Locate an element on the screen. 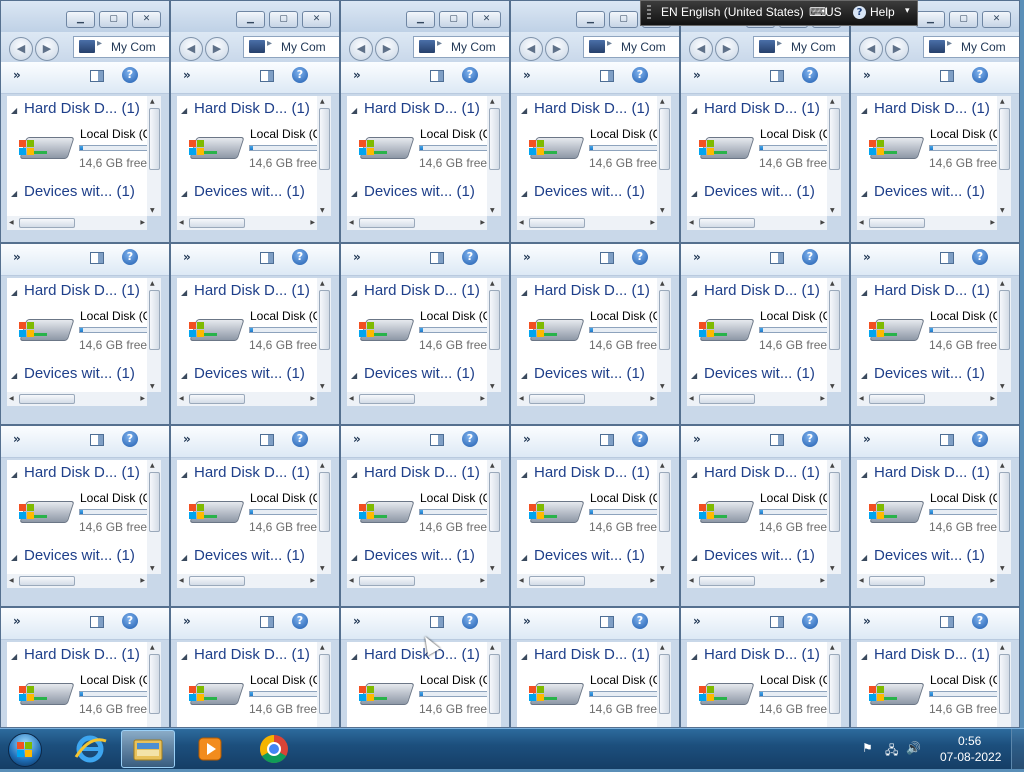  back-button: ◀ is located at coordinates (531, 49).